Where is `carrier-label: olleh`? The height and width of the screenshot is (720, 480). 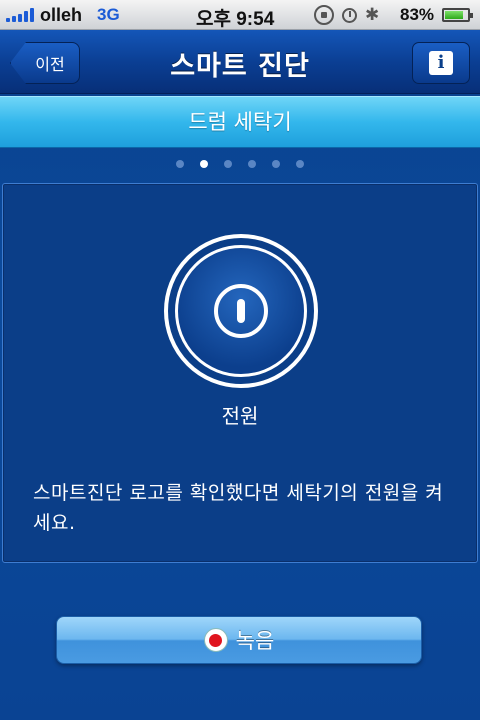
carrier-label: olleh is located at coordinates (61, 15).